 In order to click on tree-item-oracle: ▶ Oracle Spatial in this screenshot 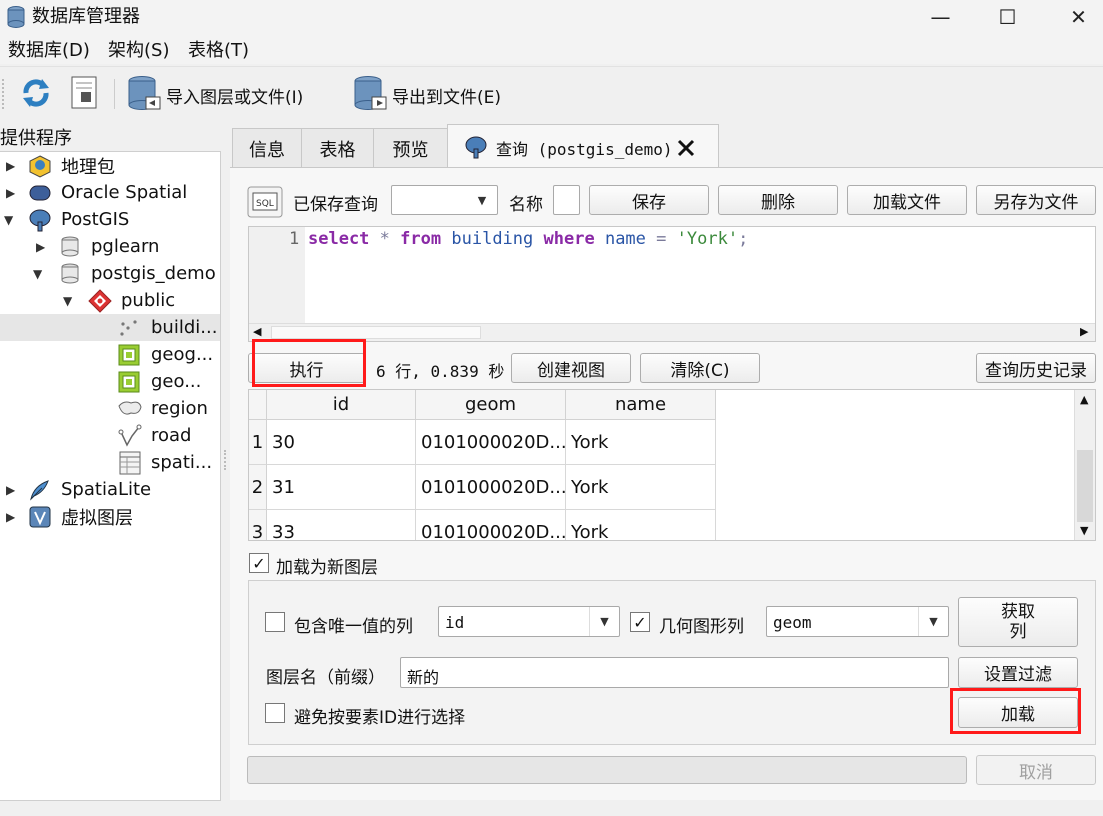, I will do `click(110, 192)`.